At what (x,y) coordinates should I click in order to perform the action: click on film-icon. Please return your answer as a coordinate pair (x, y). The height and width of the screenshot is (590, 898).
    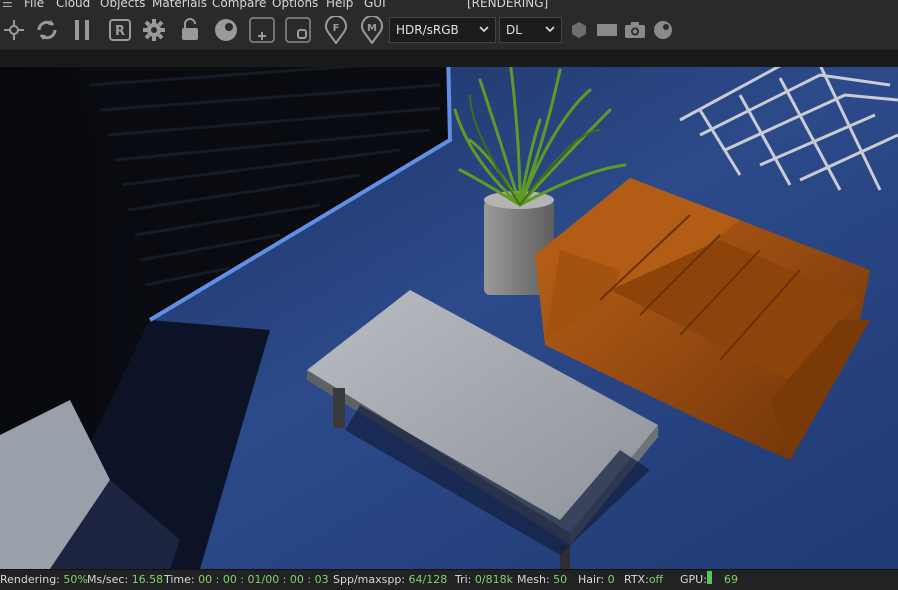
    Looking at the image, I should click on (607, 30).